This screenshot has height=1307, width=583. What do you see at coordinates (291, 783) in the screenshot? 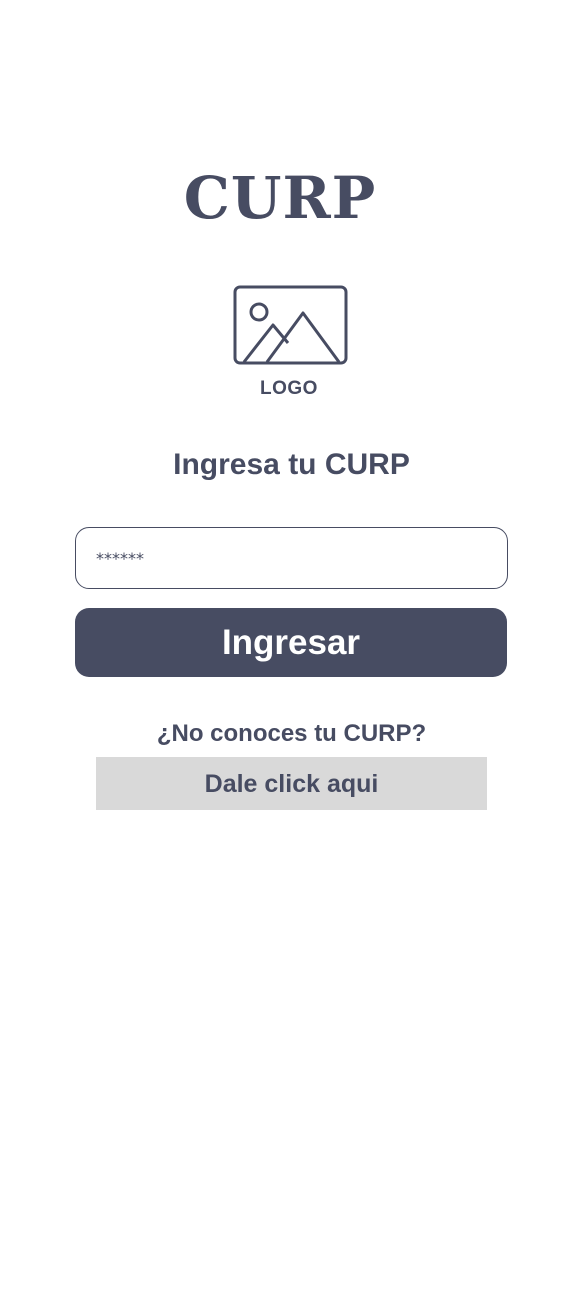
I see `help-link-button: Dale click aqui` at bounding box center [291, 783].